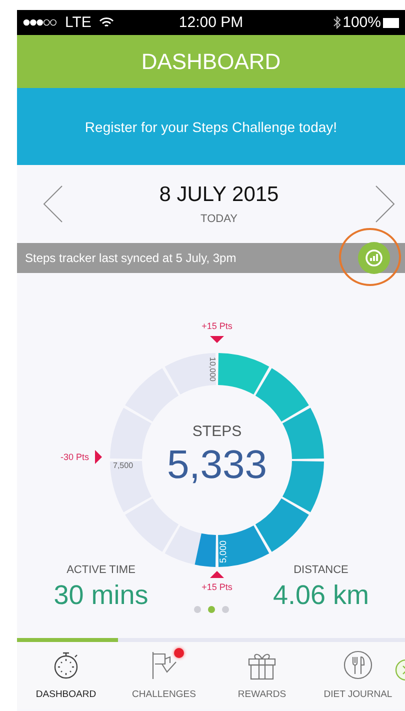  I want to click on sync-button, so click(374, 258).